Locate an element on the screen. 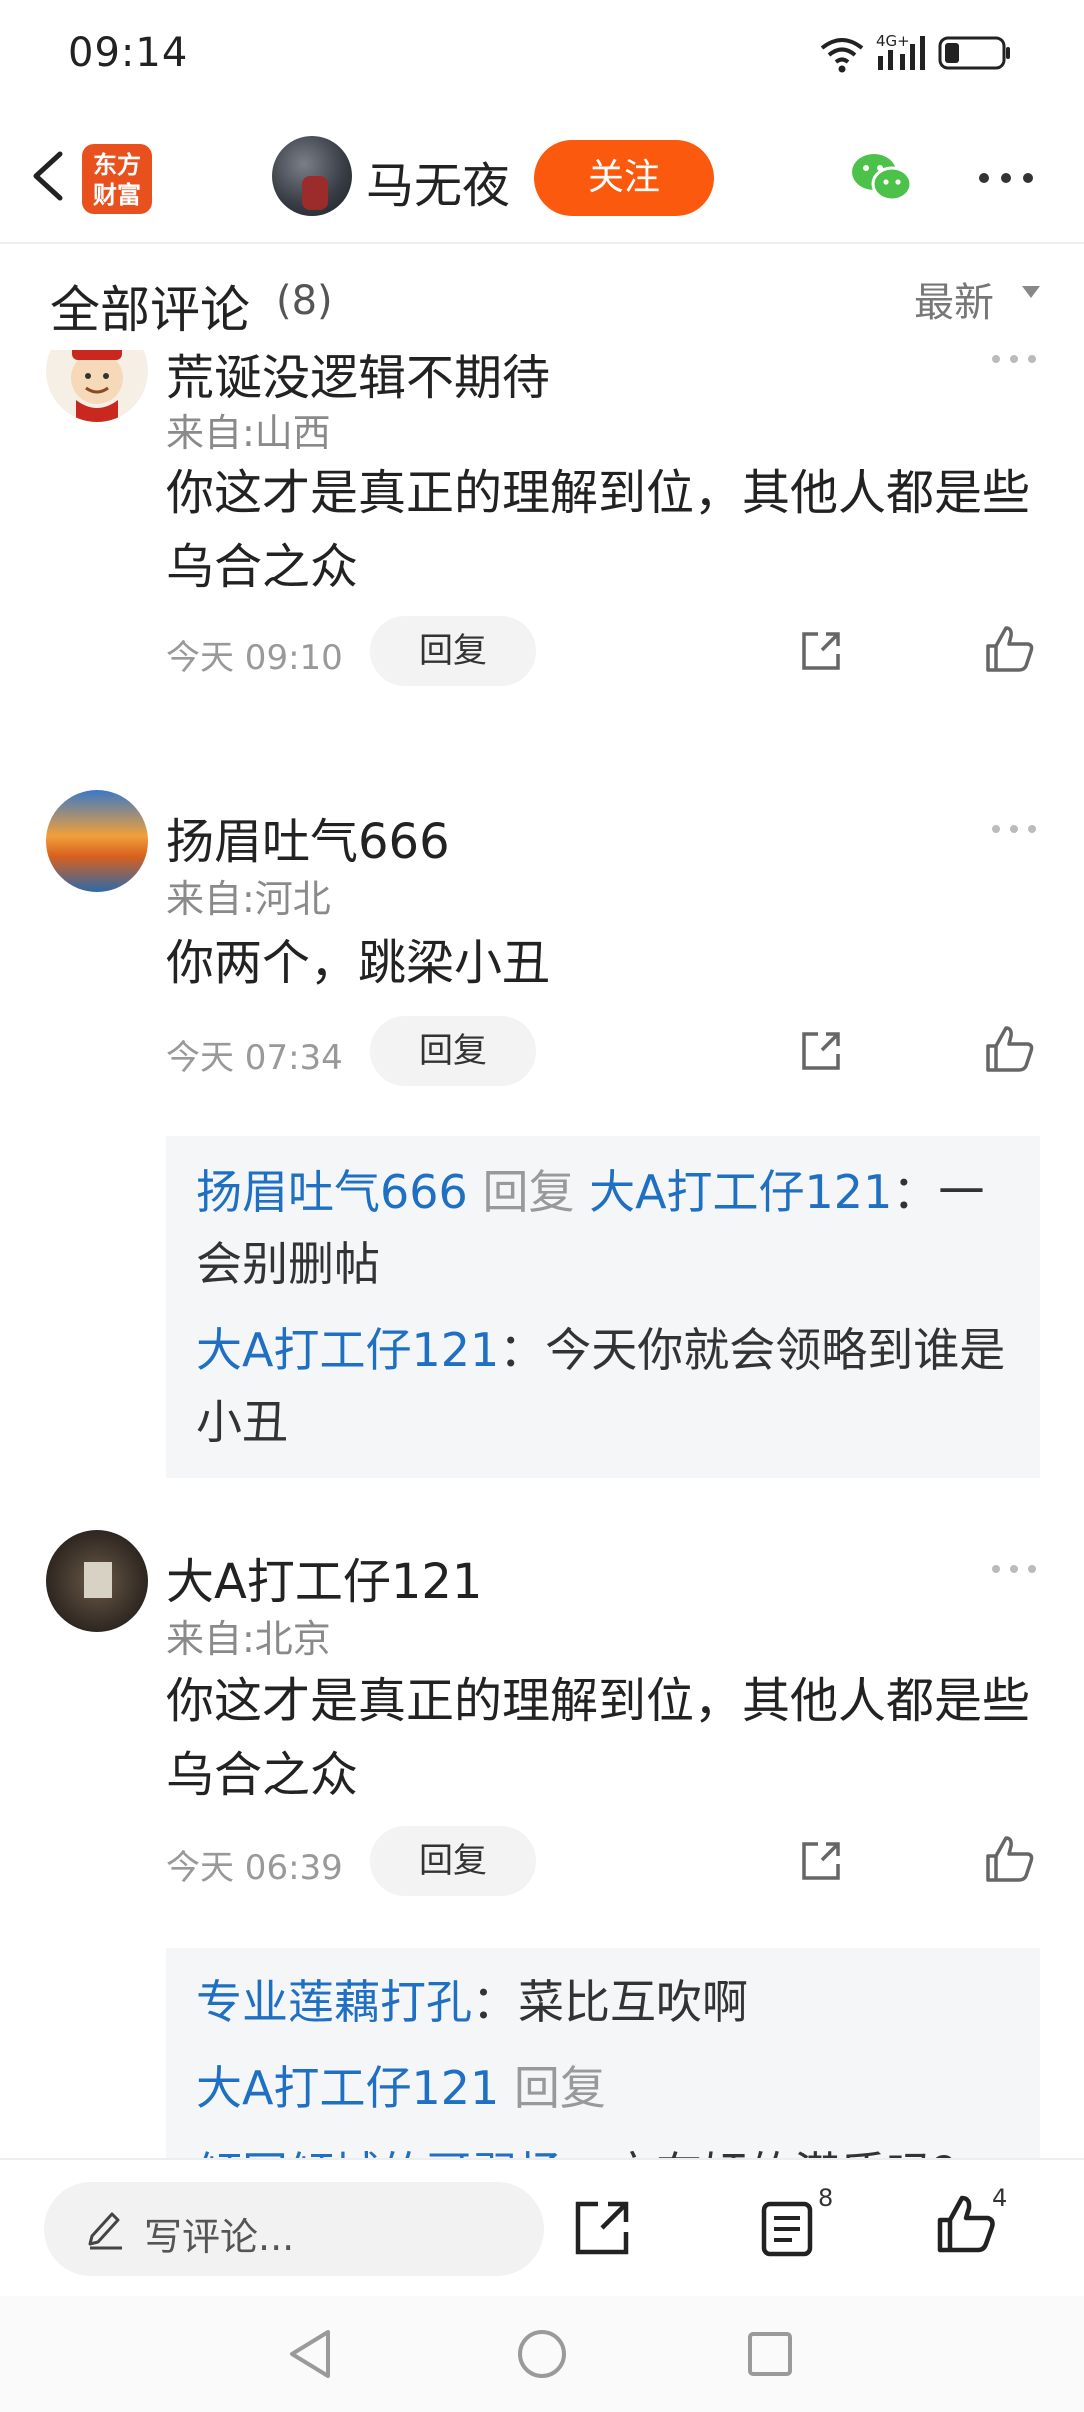 This screenshot has width=1084, height=2412. back-icon is located at coordinates (52, 176).